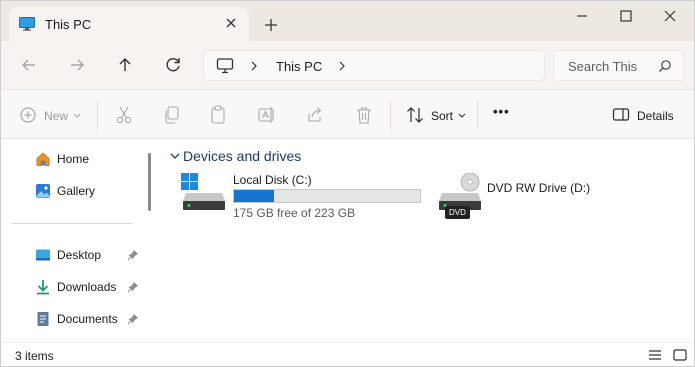 This screenshot has width=695, height=367. I want to click on title-bar: This PC, so click(347, 21).